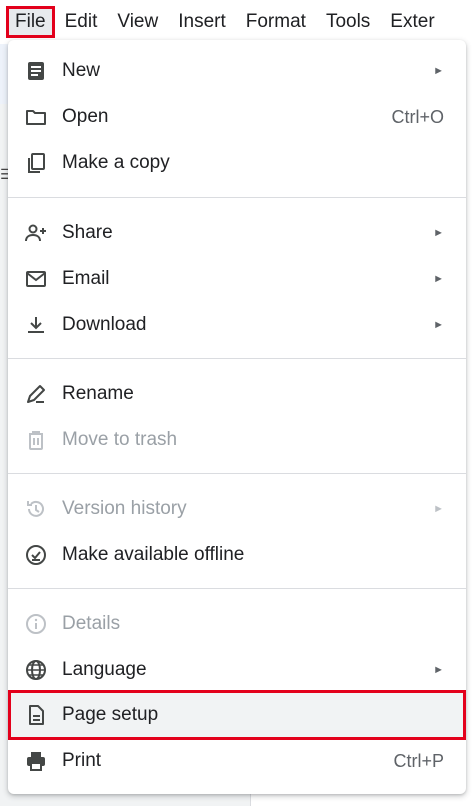 The image size is (474, 806). I want to click on trash-icon, so click(36, 440).